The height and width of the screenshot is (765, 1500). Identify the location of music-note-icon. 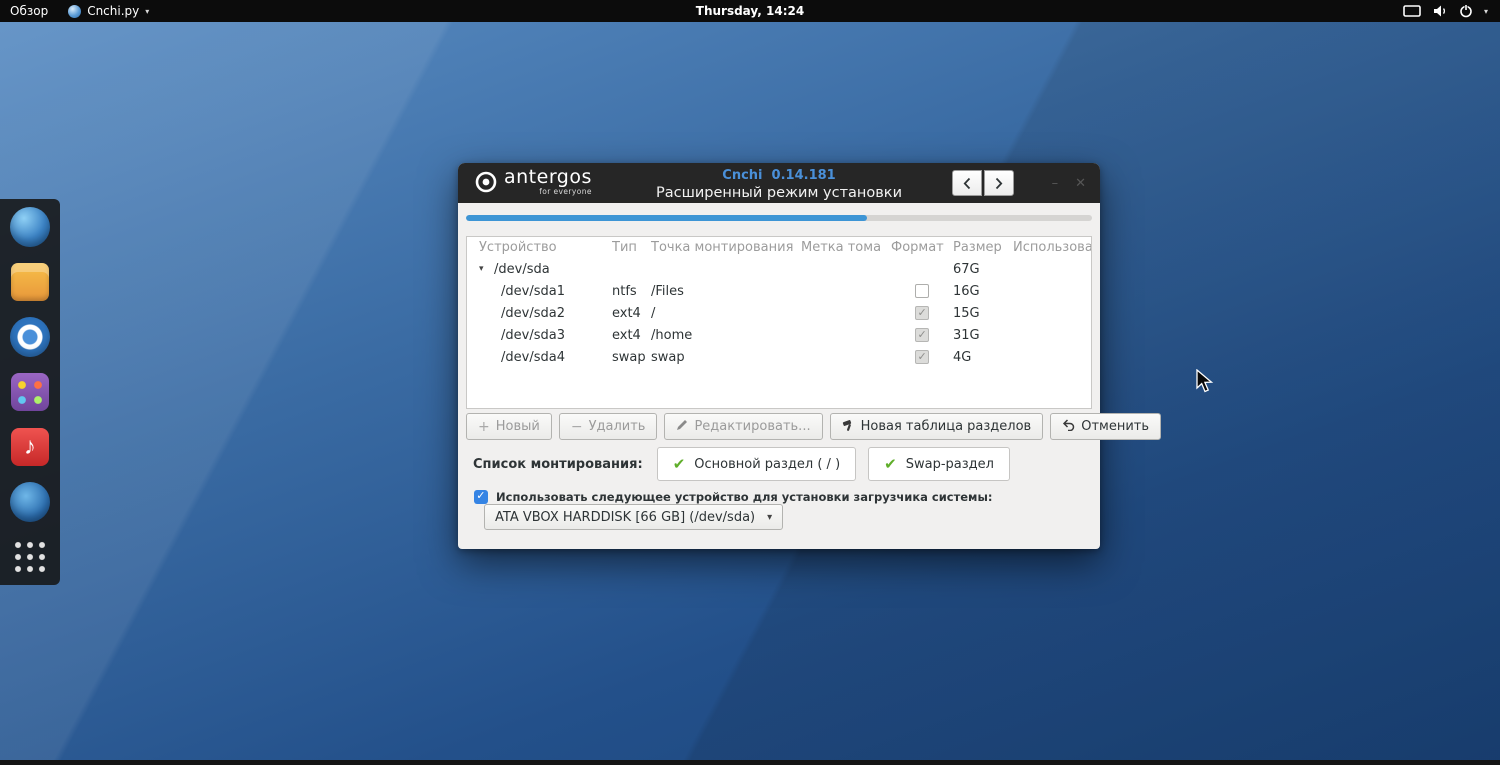
(30, 447).